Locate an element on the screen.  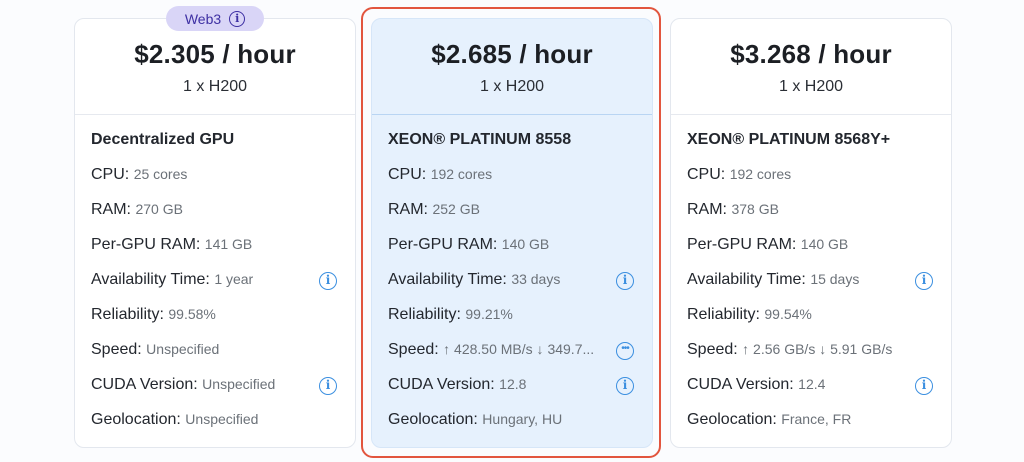
cpu-model: XEON® PLATINUM 8558 is located at coordinates (480, 139).